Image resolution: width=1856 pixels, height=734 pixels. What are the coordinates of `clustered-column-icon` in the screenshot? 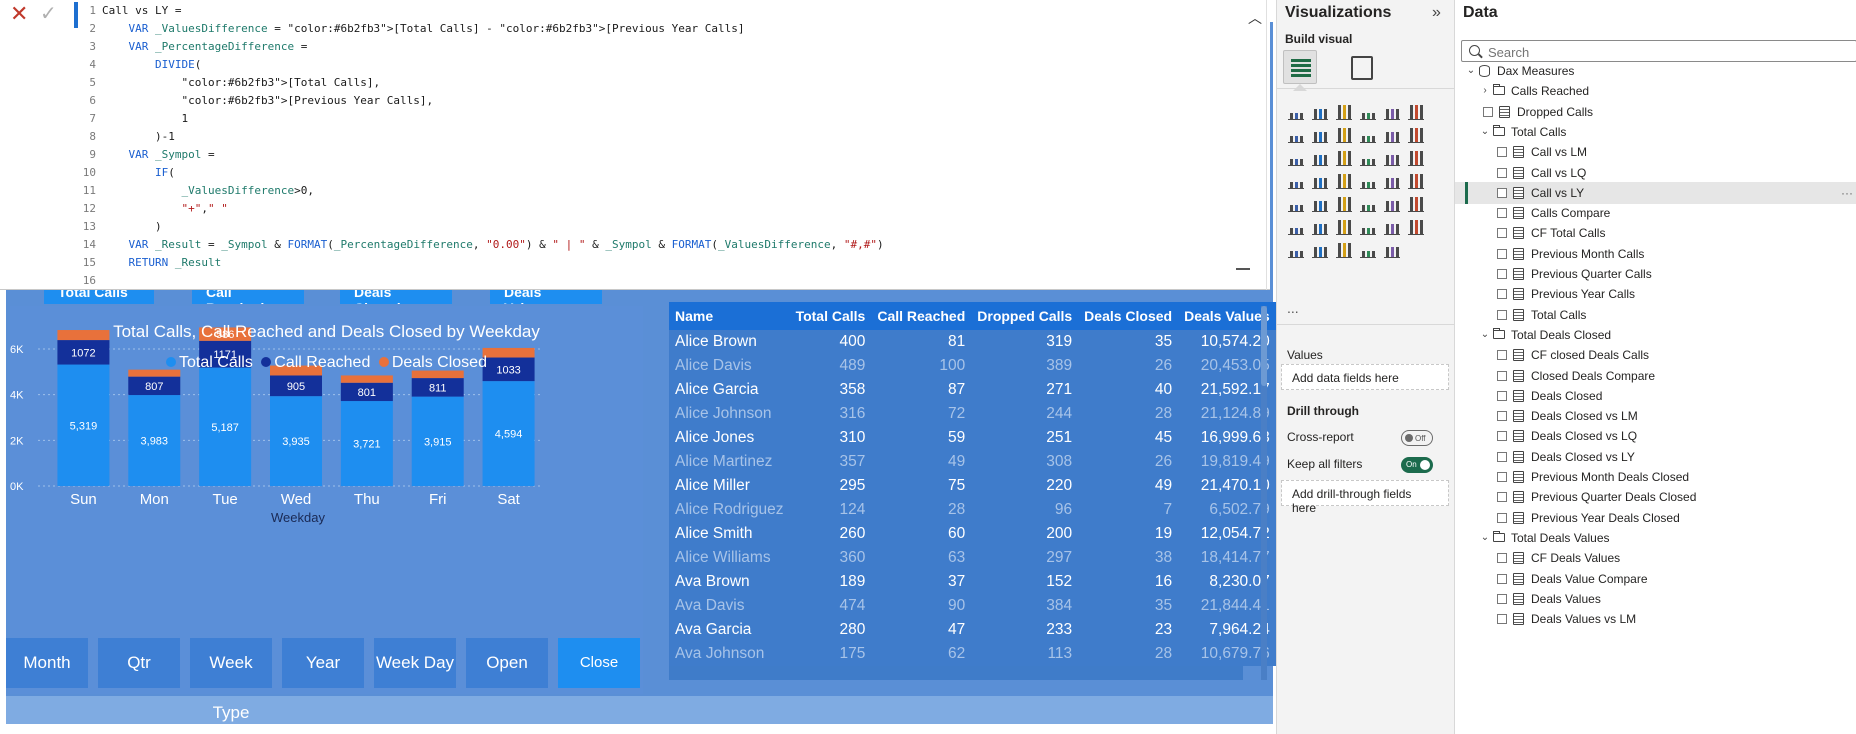 It's located at (1369, 112).